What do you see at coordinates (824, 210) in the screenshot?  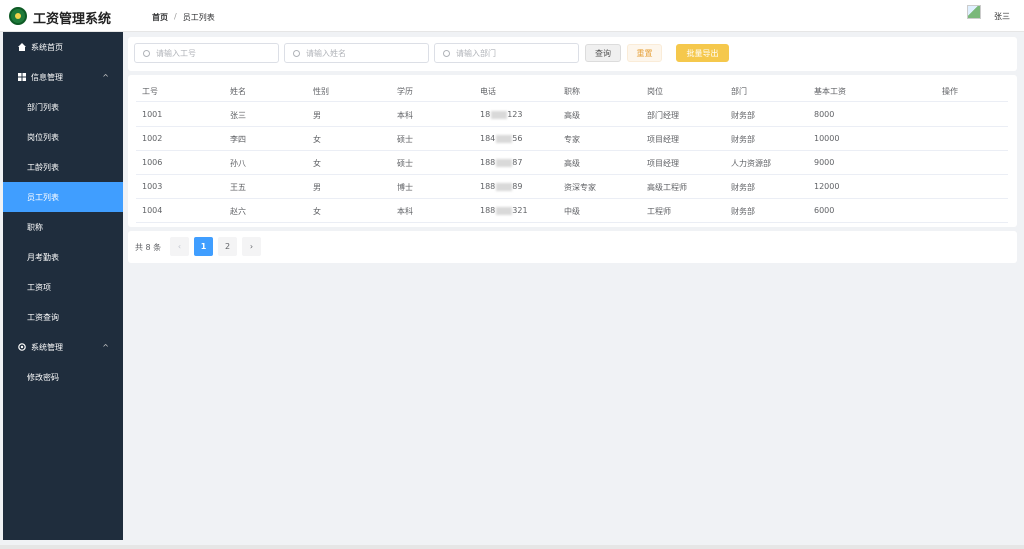 I see `cell-salary: 6000` at bounding box center [824, 210].